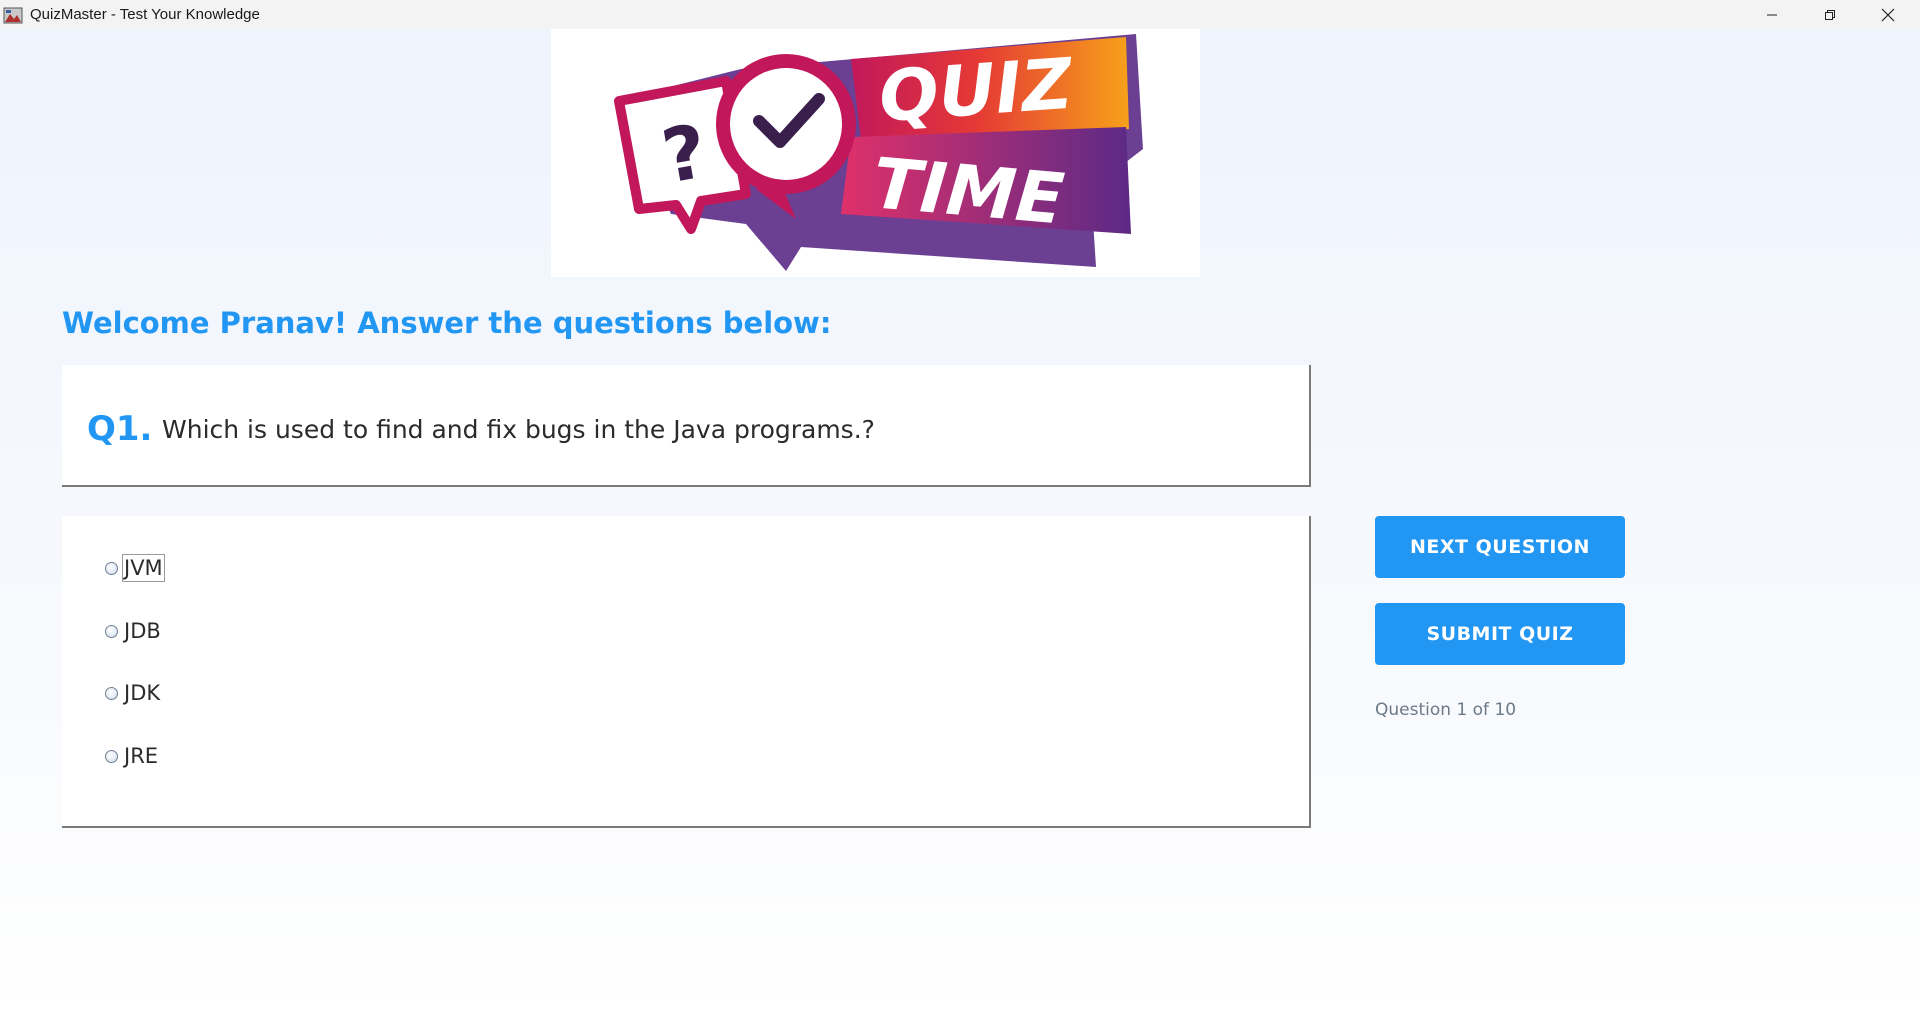 The image size is (1920, 1020). I want to click on option-label: JDK, so click(142, 693).